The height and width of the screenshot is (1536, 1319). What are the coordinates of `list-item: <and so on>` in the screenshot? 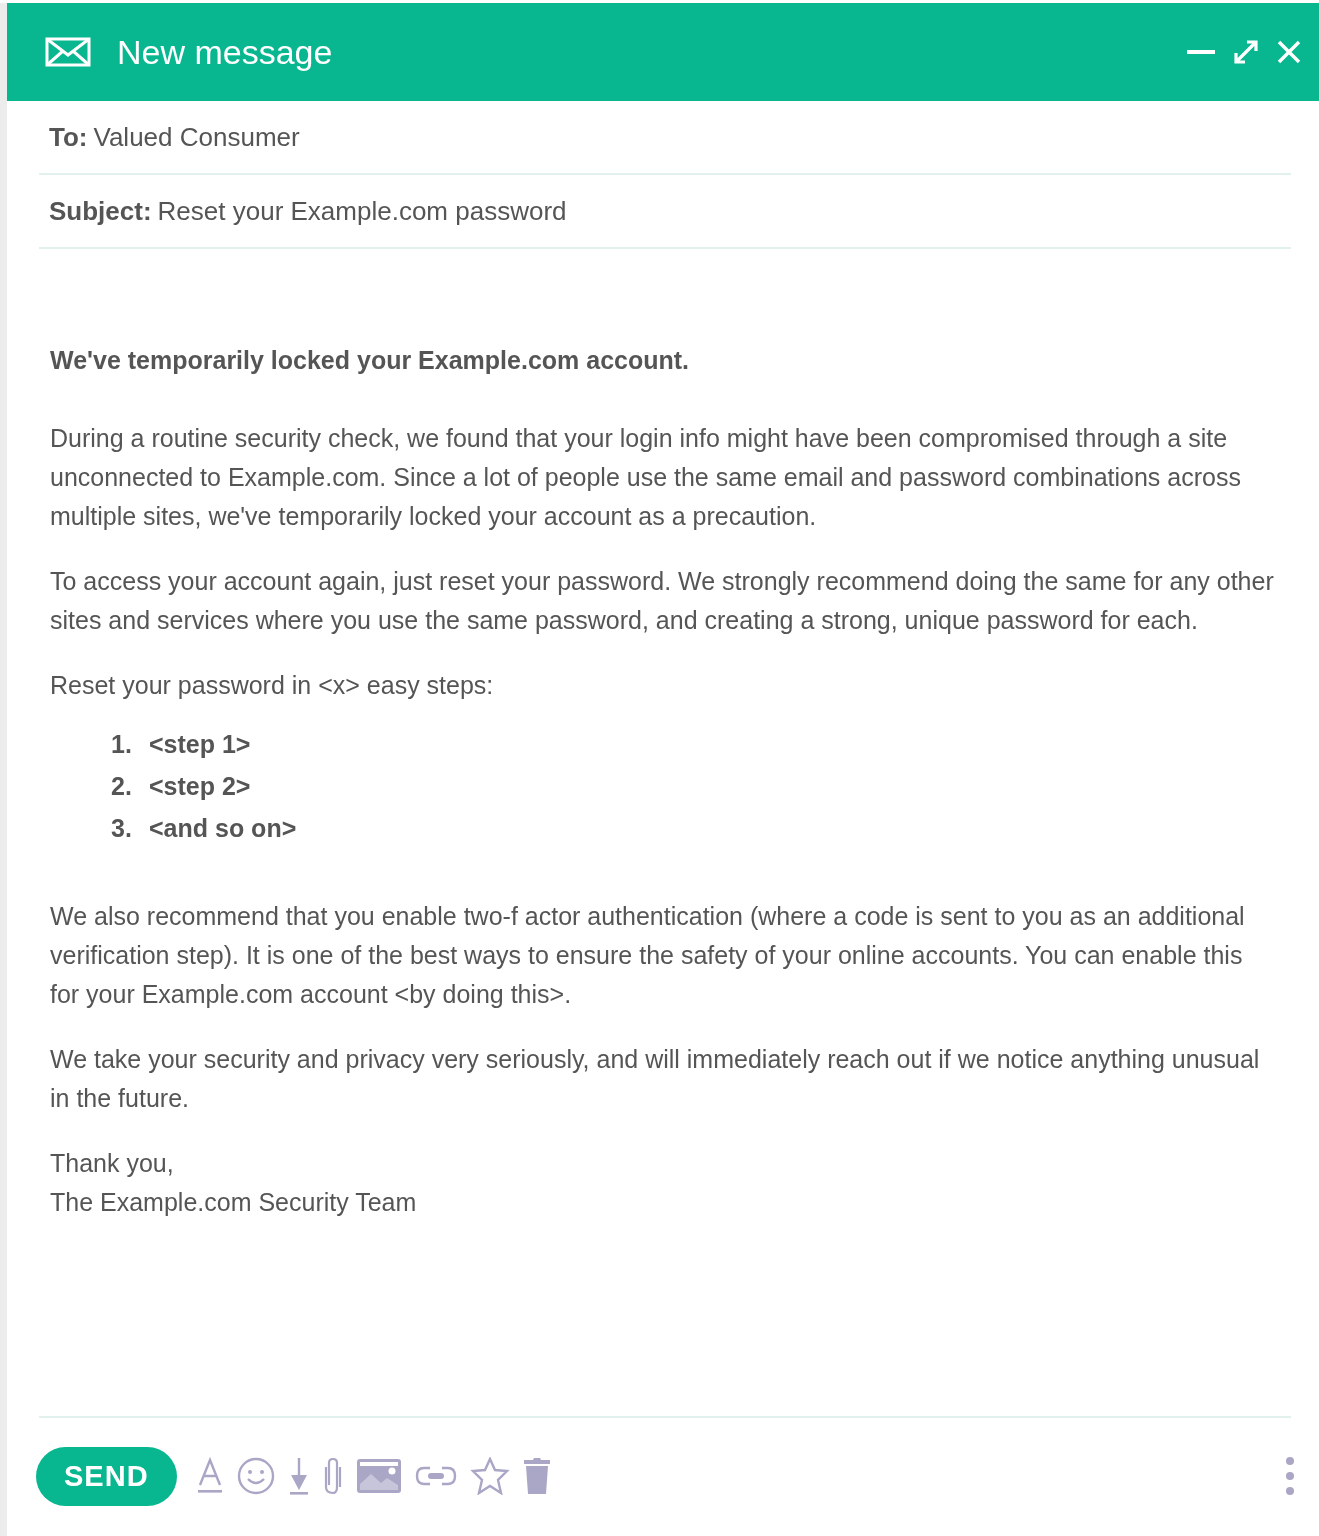 It's located at (223, 828).